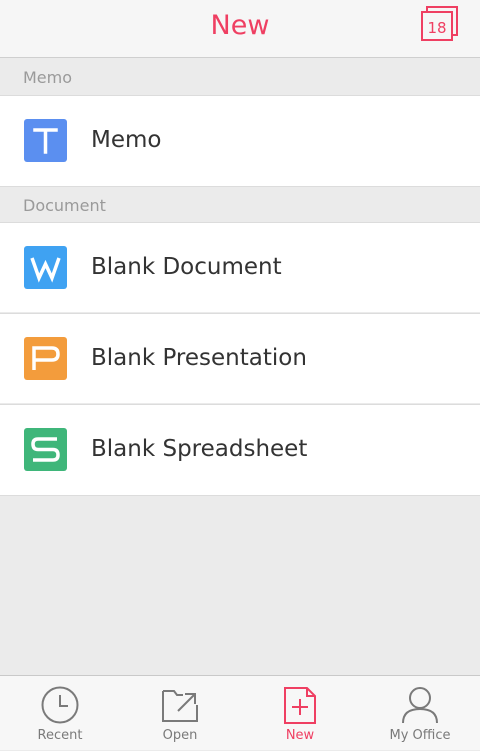 The image size is (480, 751). What do you see at coordinates (436, 28) in the screenshot?
I see `calendar-day: 18` at bounding box center [436, 28].